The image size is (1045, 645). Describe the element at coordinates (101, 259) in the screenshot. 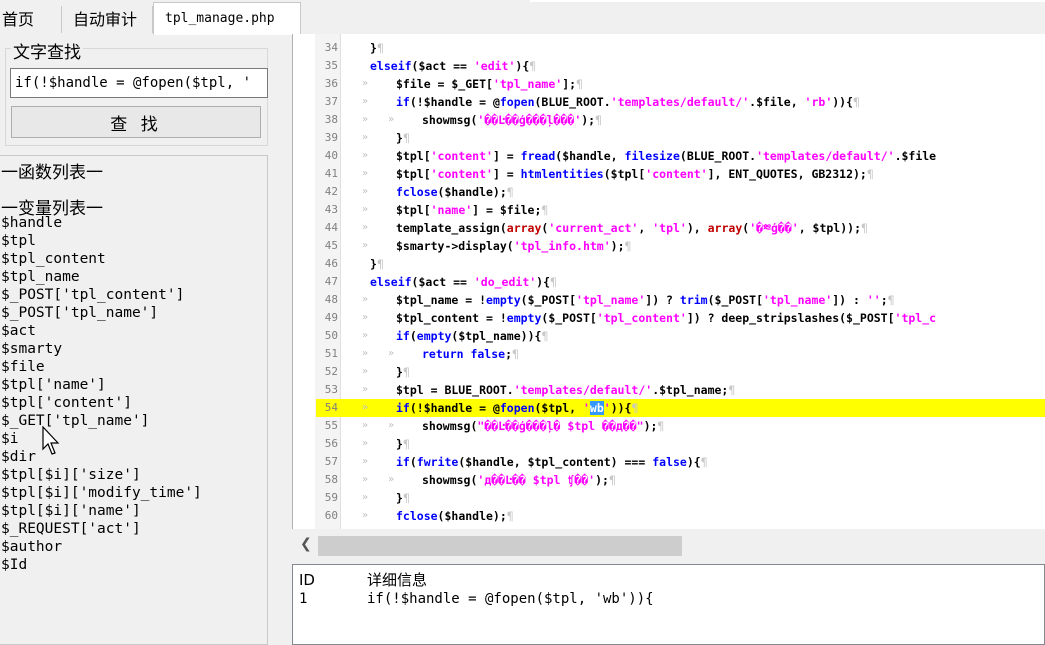

I see `variable-list-item: $tpl_content` at that location.